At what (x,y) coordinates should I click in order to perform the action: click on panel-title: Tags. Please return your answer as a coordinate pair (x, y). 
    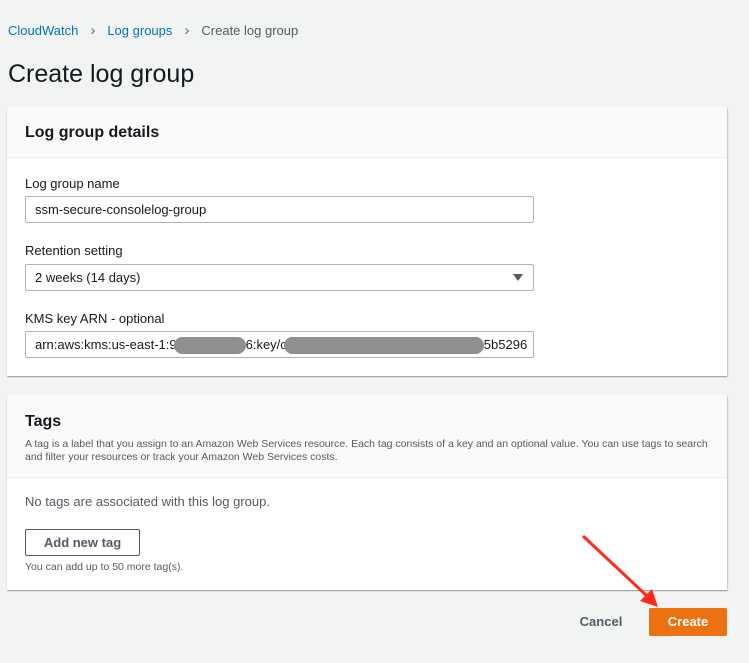
    Looking at the image, I should click on (43, 421).